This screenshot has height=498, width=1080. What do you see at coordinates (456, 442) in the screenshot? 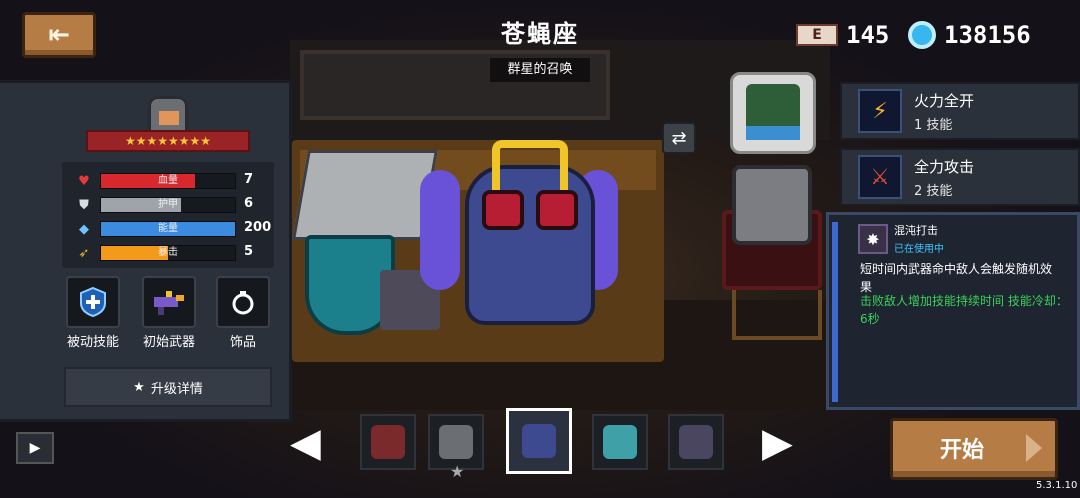
I see `knight-grey-portrait` at bounding box center [456, 442].